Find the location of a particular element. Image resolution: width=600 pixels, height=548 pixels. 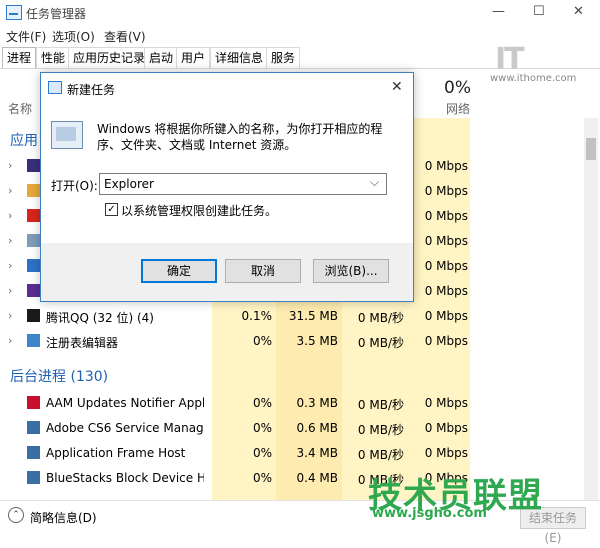

ithome-site: www.ithome.com is located at coordinates (533, 78).